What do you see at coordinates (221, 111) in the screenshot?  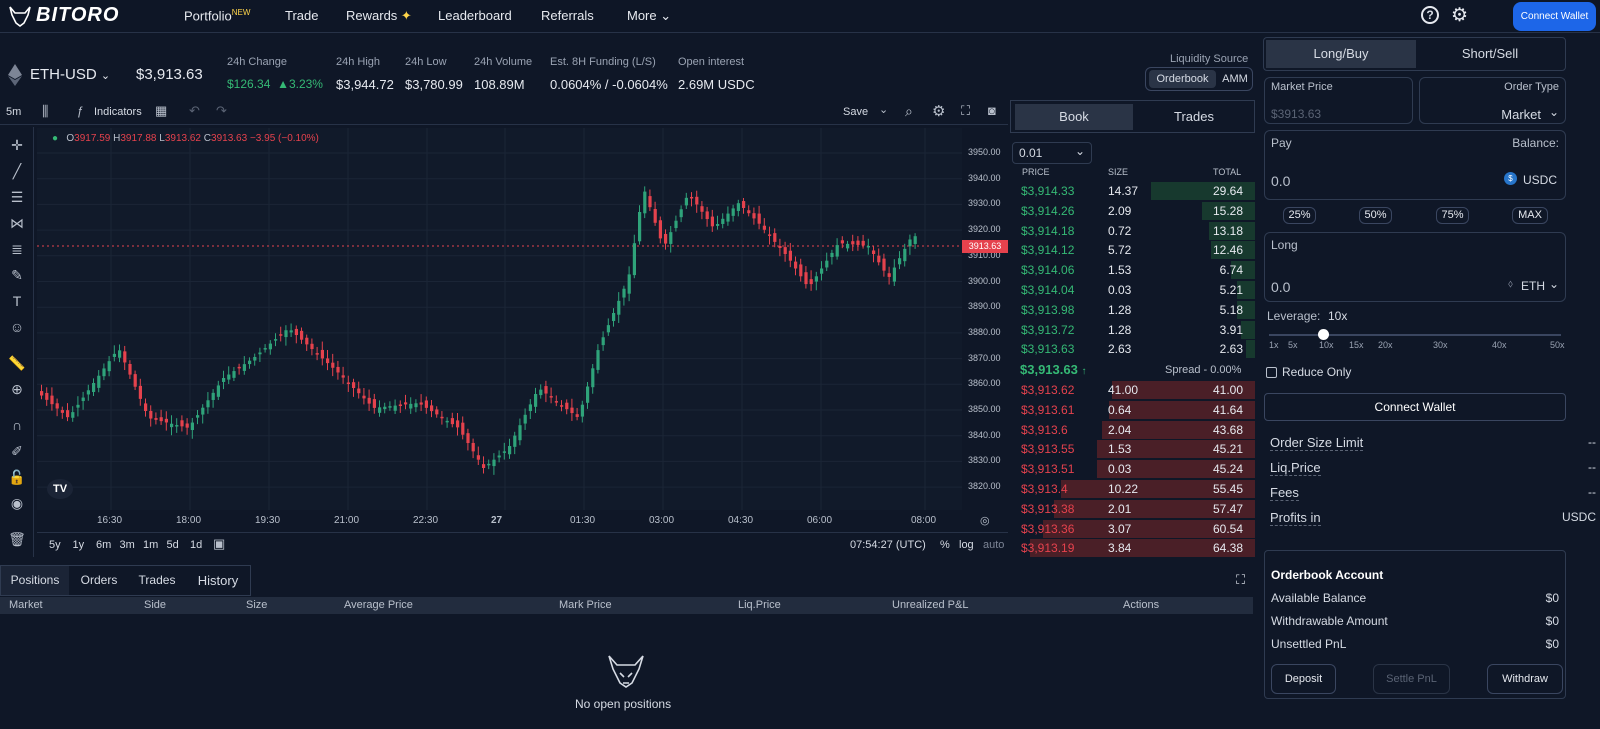 I see `redo-icon: ↷` at bounding box center [221, 111].